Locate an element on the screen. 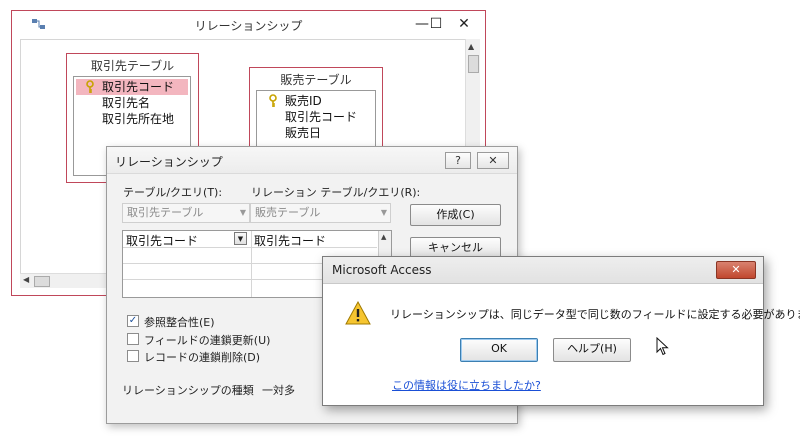 Image resolution: width=800 pixels, height=444 pixels. referential-integrity-label: 参照整合性(E) is located at coordinates (179, 322).